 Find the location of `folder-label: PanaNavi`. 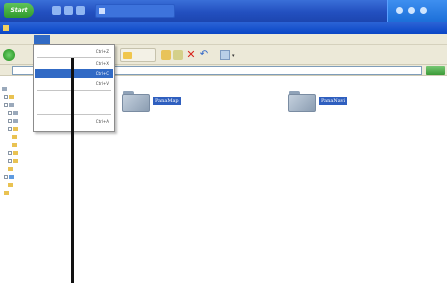

folder-label: PanaNavi is located at coordinates (333, 101).